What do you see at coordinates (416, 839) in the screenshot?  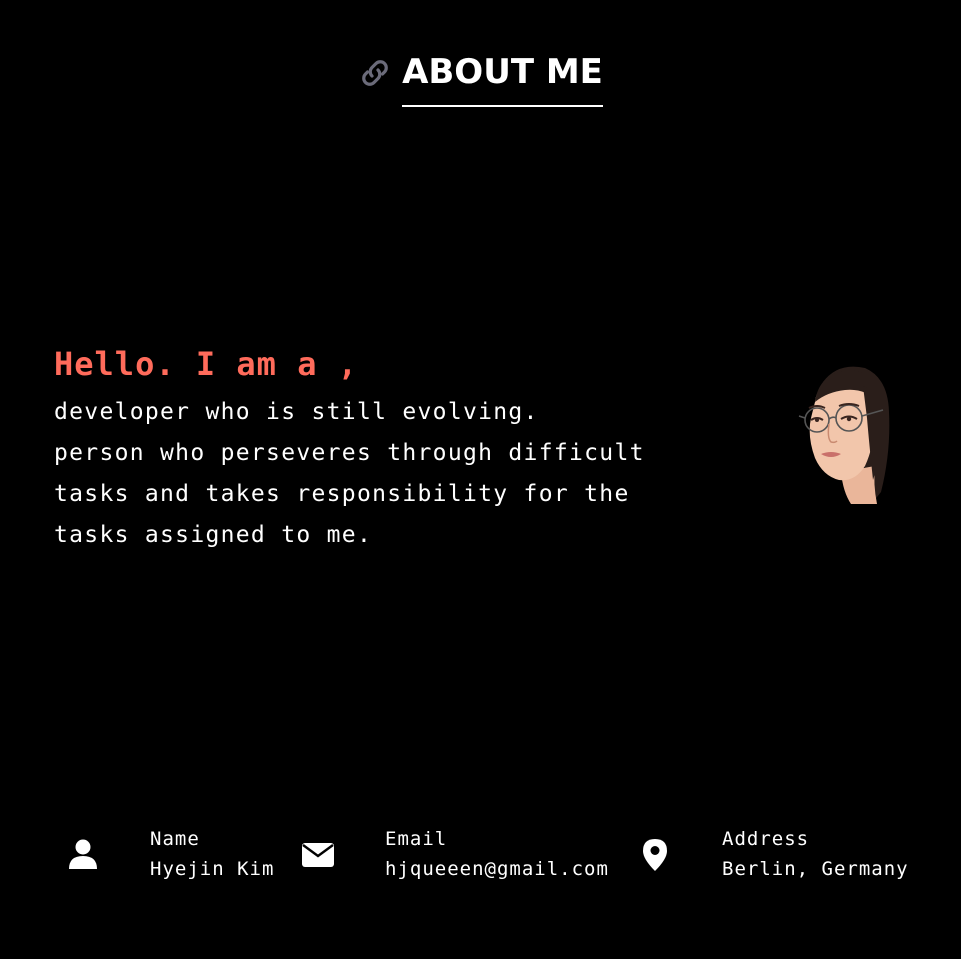 I see `email-label: Email` at bounding box center [416, 839].